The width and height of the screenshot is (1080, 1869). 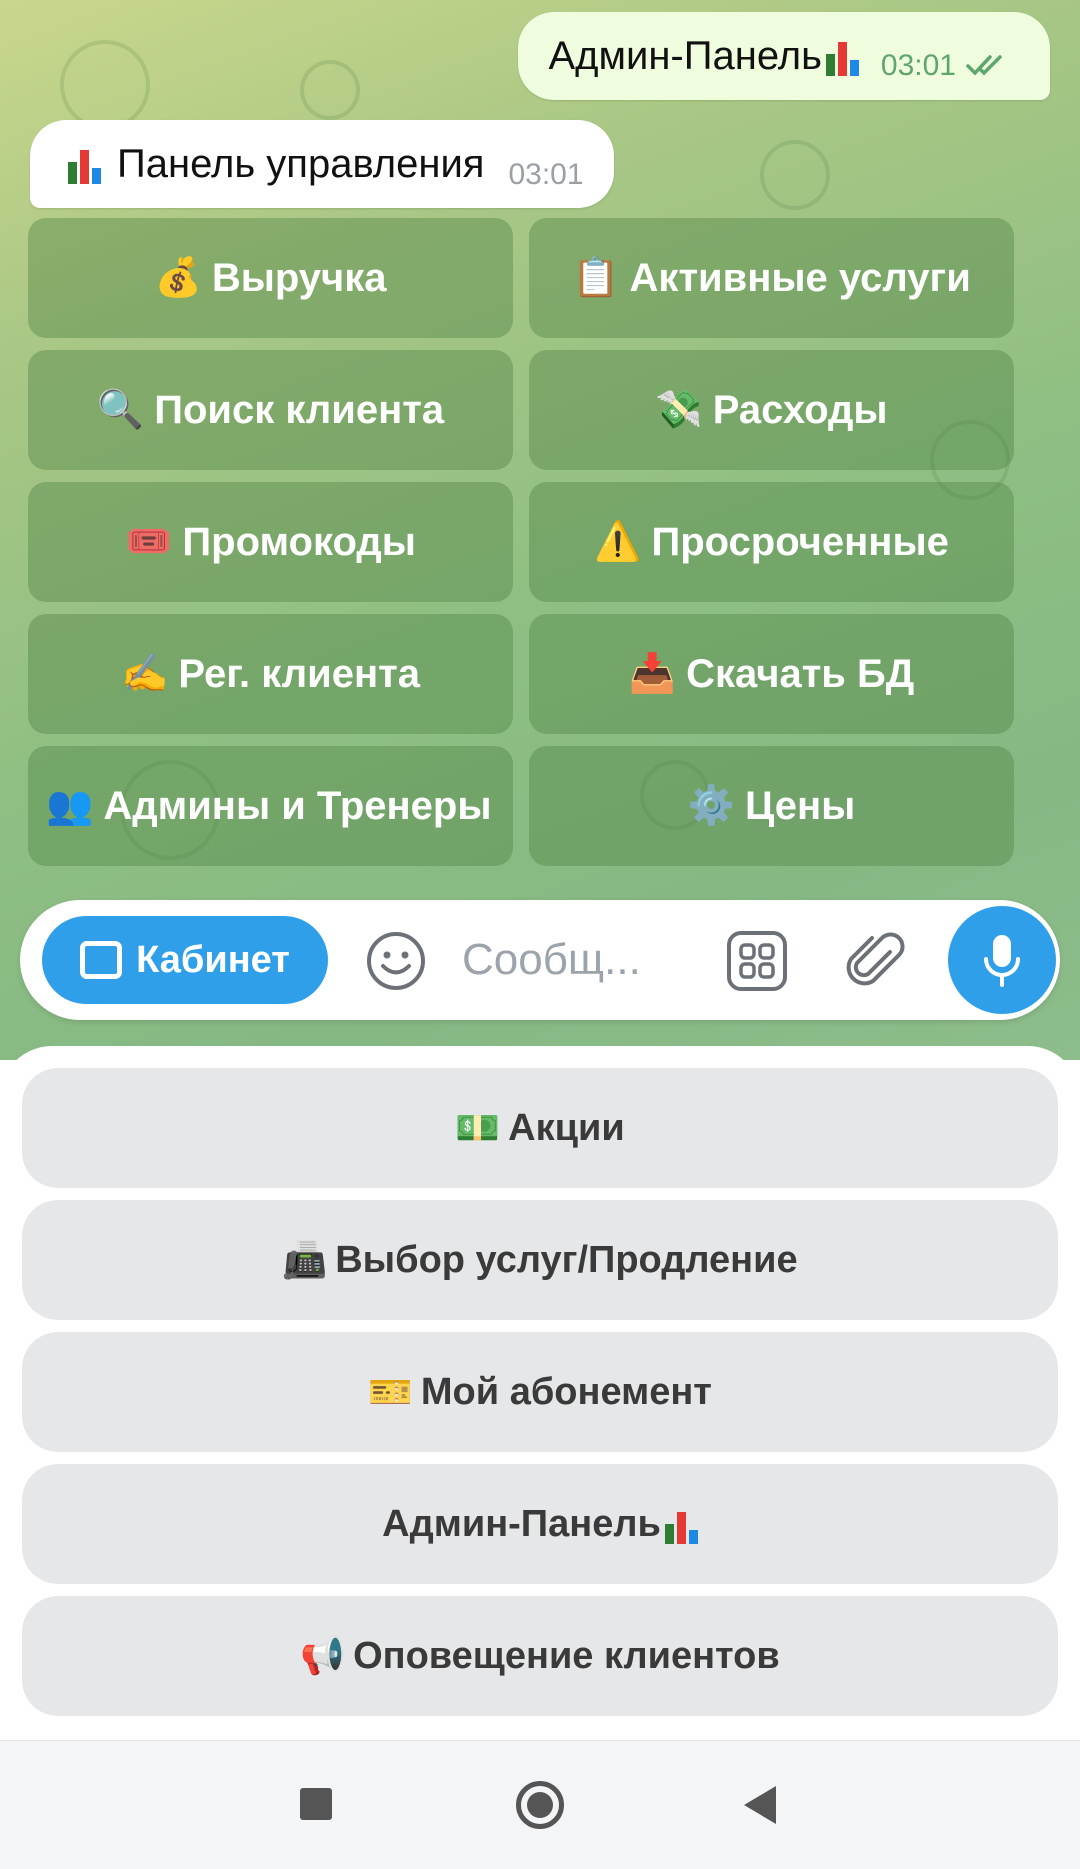 I want to click on banknote-icon: 💵, so click(x=478, y=1127).